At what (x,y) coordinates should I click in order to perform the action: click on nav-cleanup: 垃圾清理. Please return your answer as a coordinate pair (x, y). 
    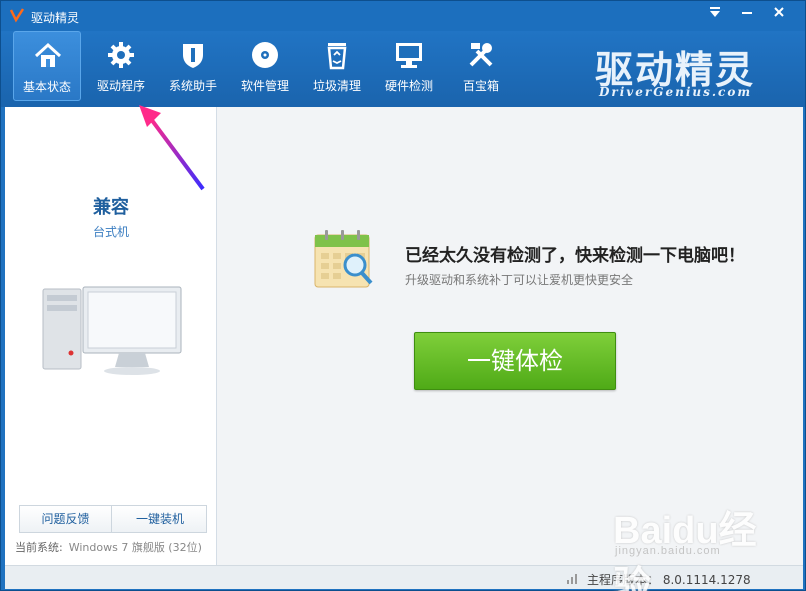
    Looking at the image, I should click on (337, 66).